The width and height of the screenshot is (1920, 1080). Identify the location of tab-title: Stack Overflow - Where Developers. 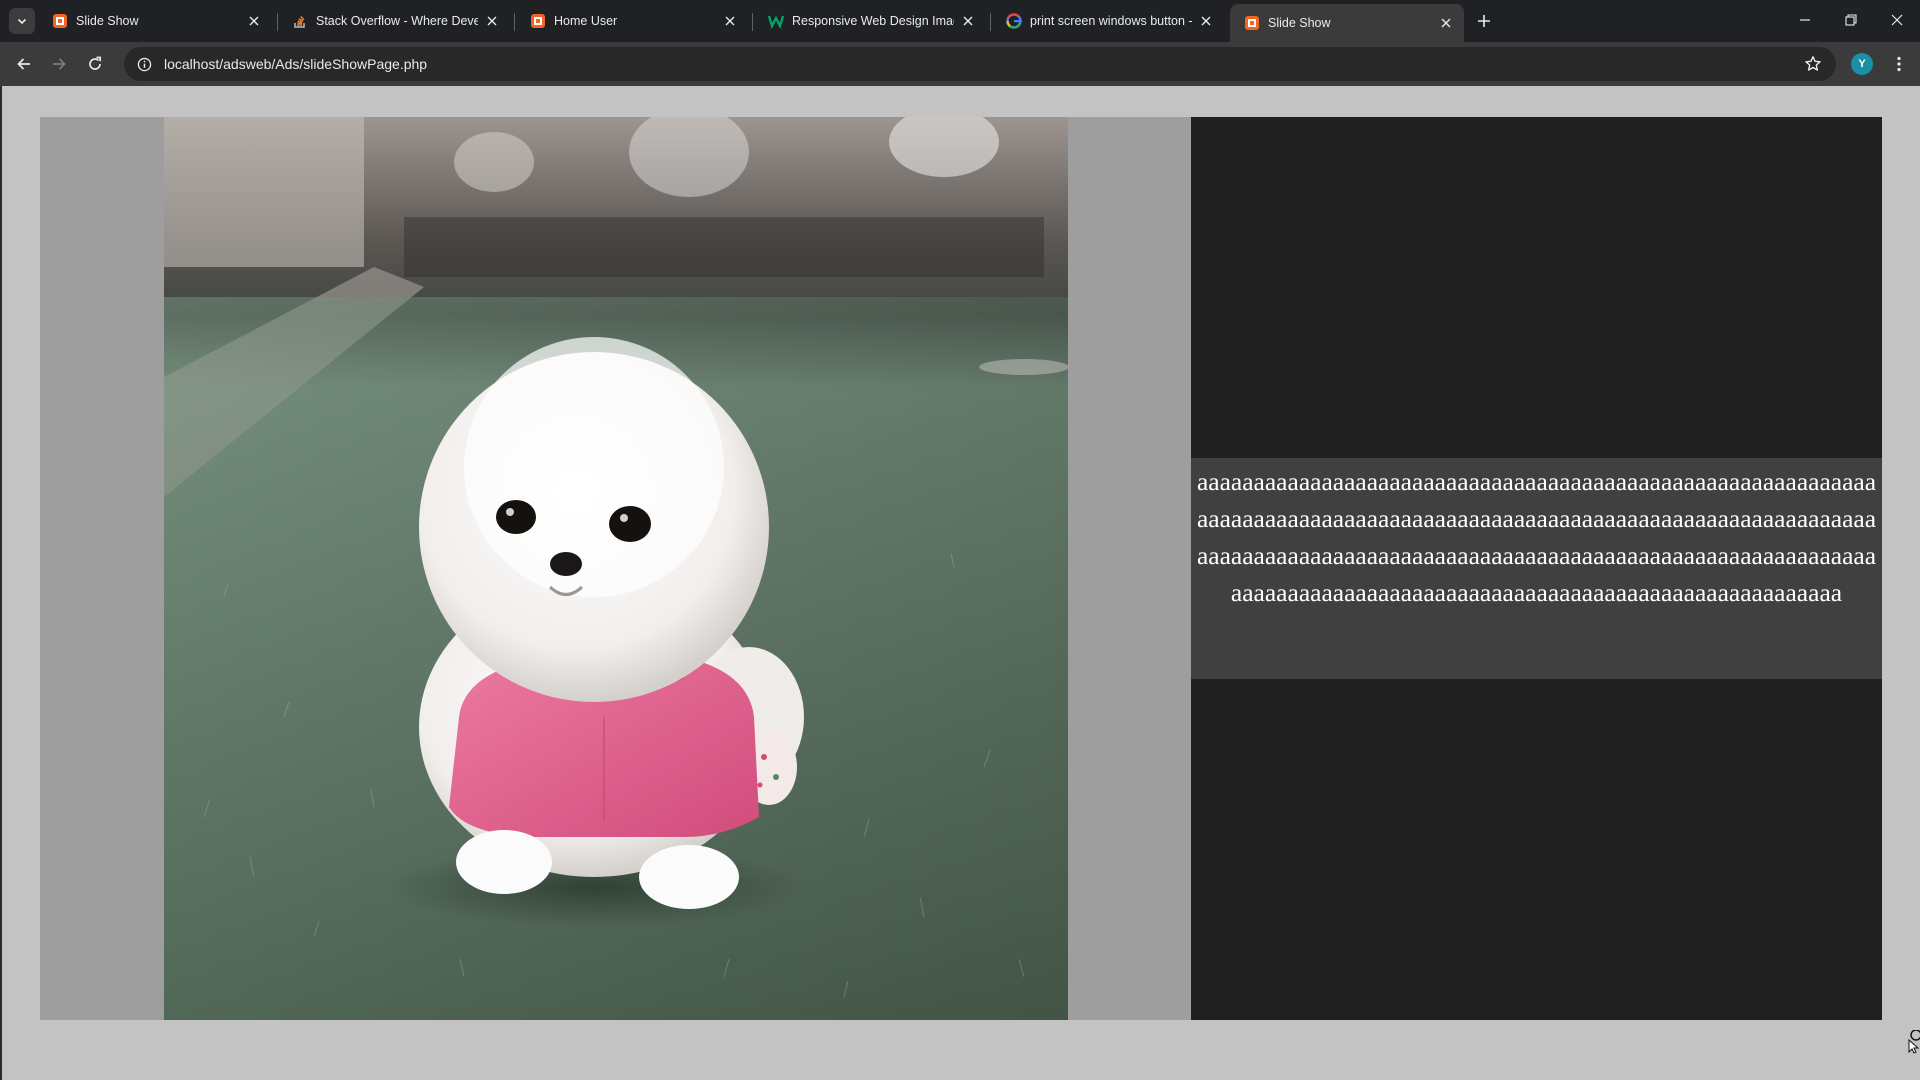
(397, 21).